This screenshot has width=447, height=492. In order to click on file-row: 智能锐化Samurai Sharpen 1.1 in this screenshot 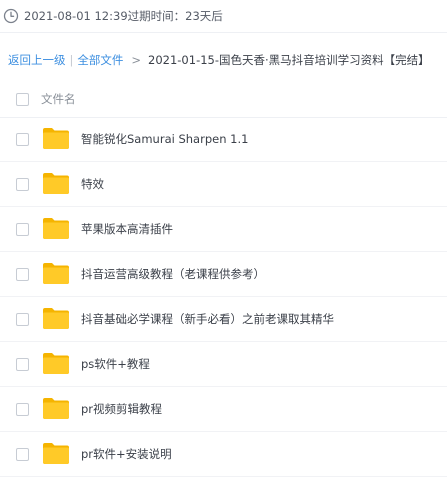, I will do `click(223, 139)`.